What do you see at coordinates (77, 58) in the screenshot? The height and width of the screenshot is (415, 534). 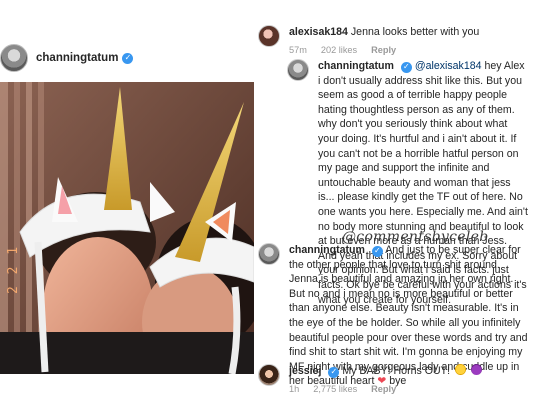 I see `post-author-username: channingtatum` at bounding box center [77, 58].